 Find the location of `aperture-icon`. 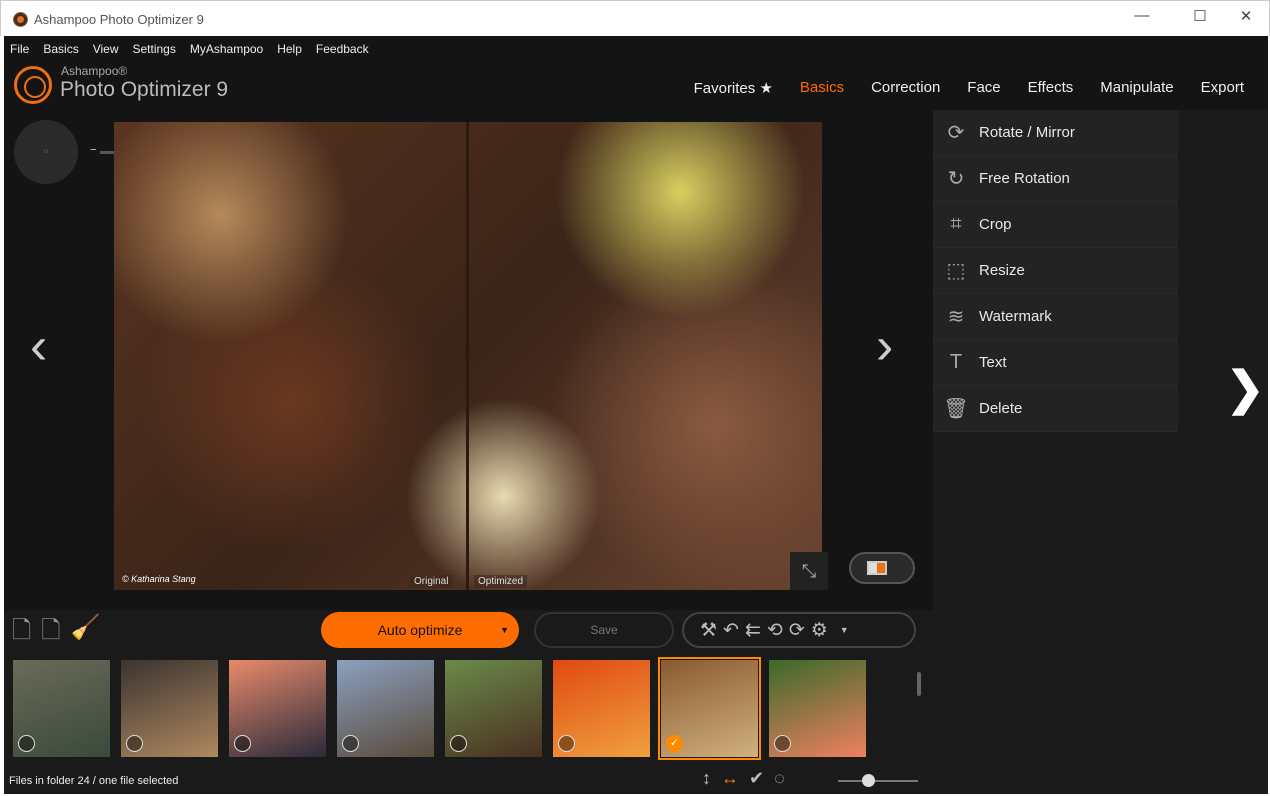

aperture-icon is located at coordinates (33, 85).